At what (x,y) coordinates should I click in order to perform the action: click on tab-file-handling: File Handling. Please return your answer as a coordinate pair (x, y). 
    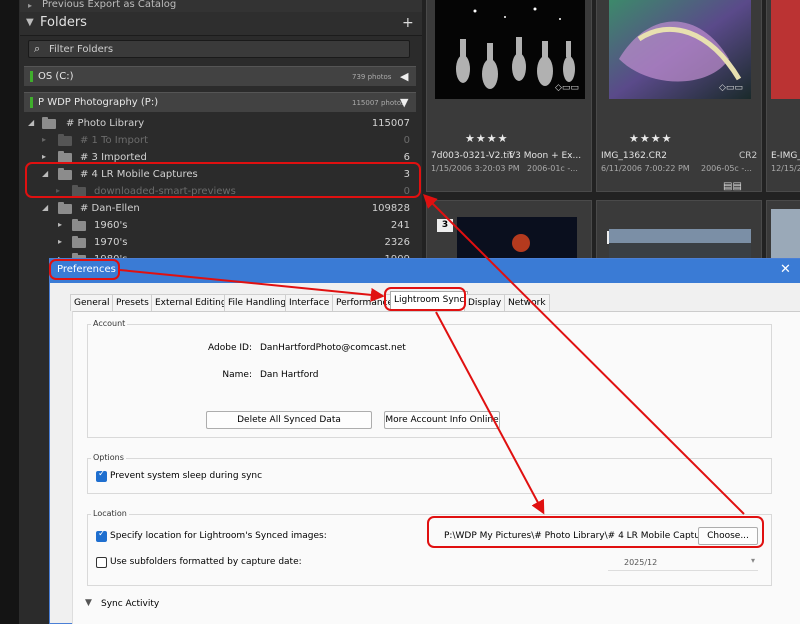
    Looking at the image, I should click on (257, 302).